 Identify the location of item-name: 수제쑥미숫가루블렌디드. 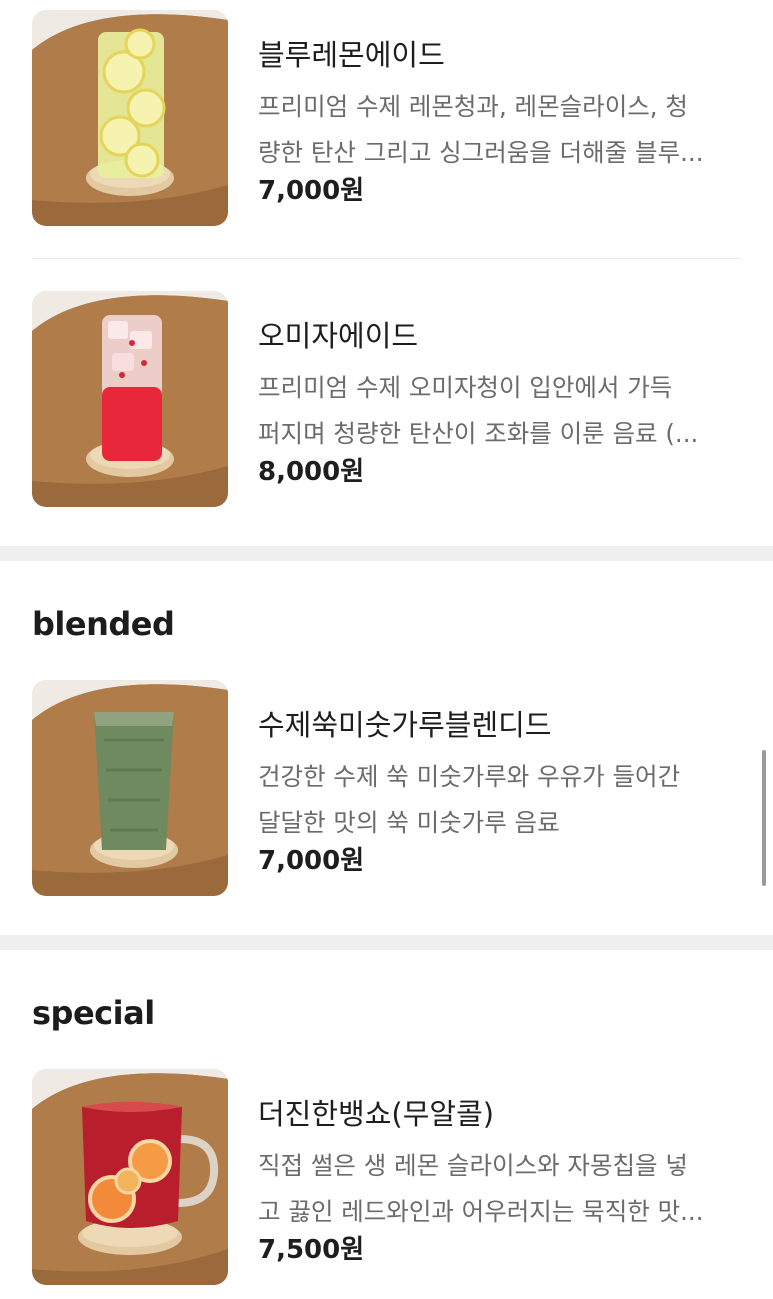
(405, 725).